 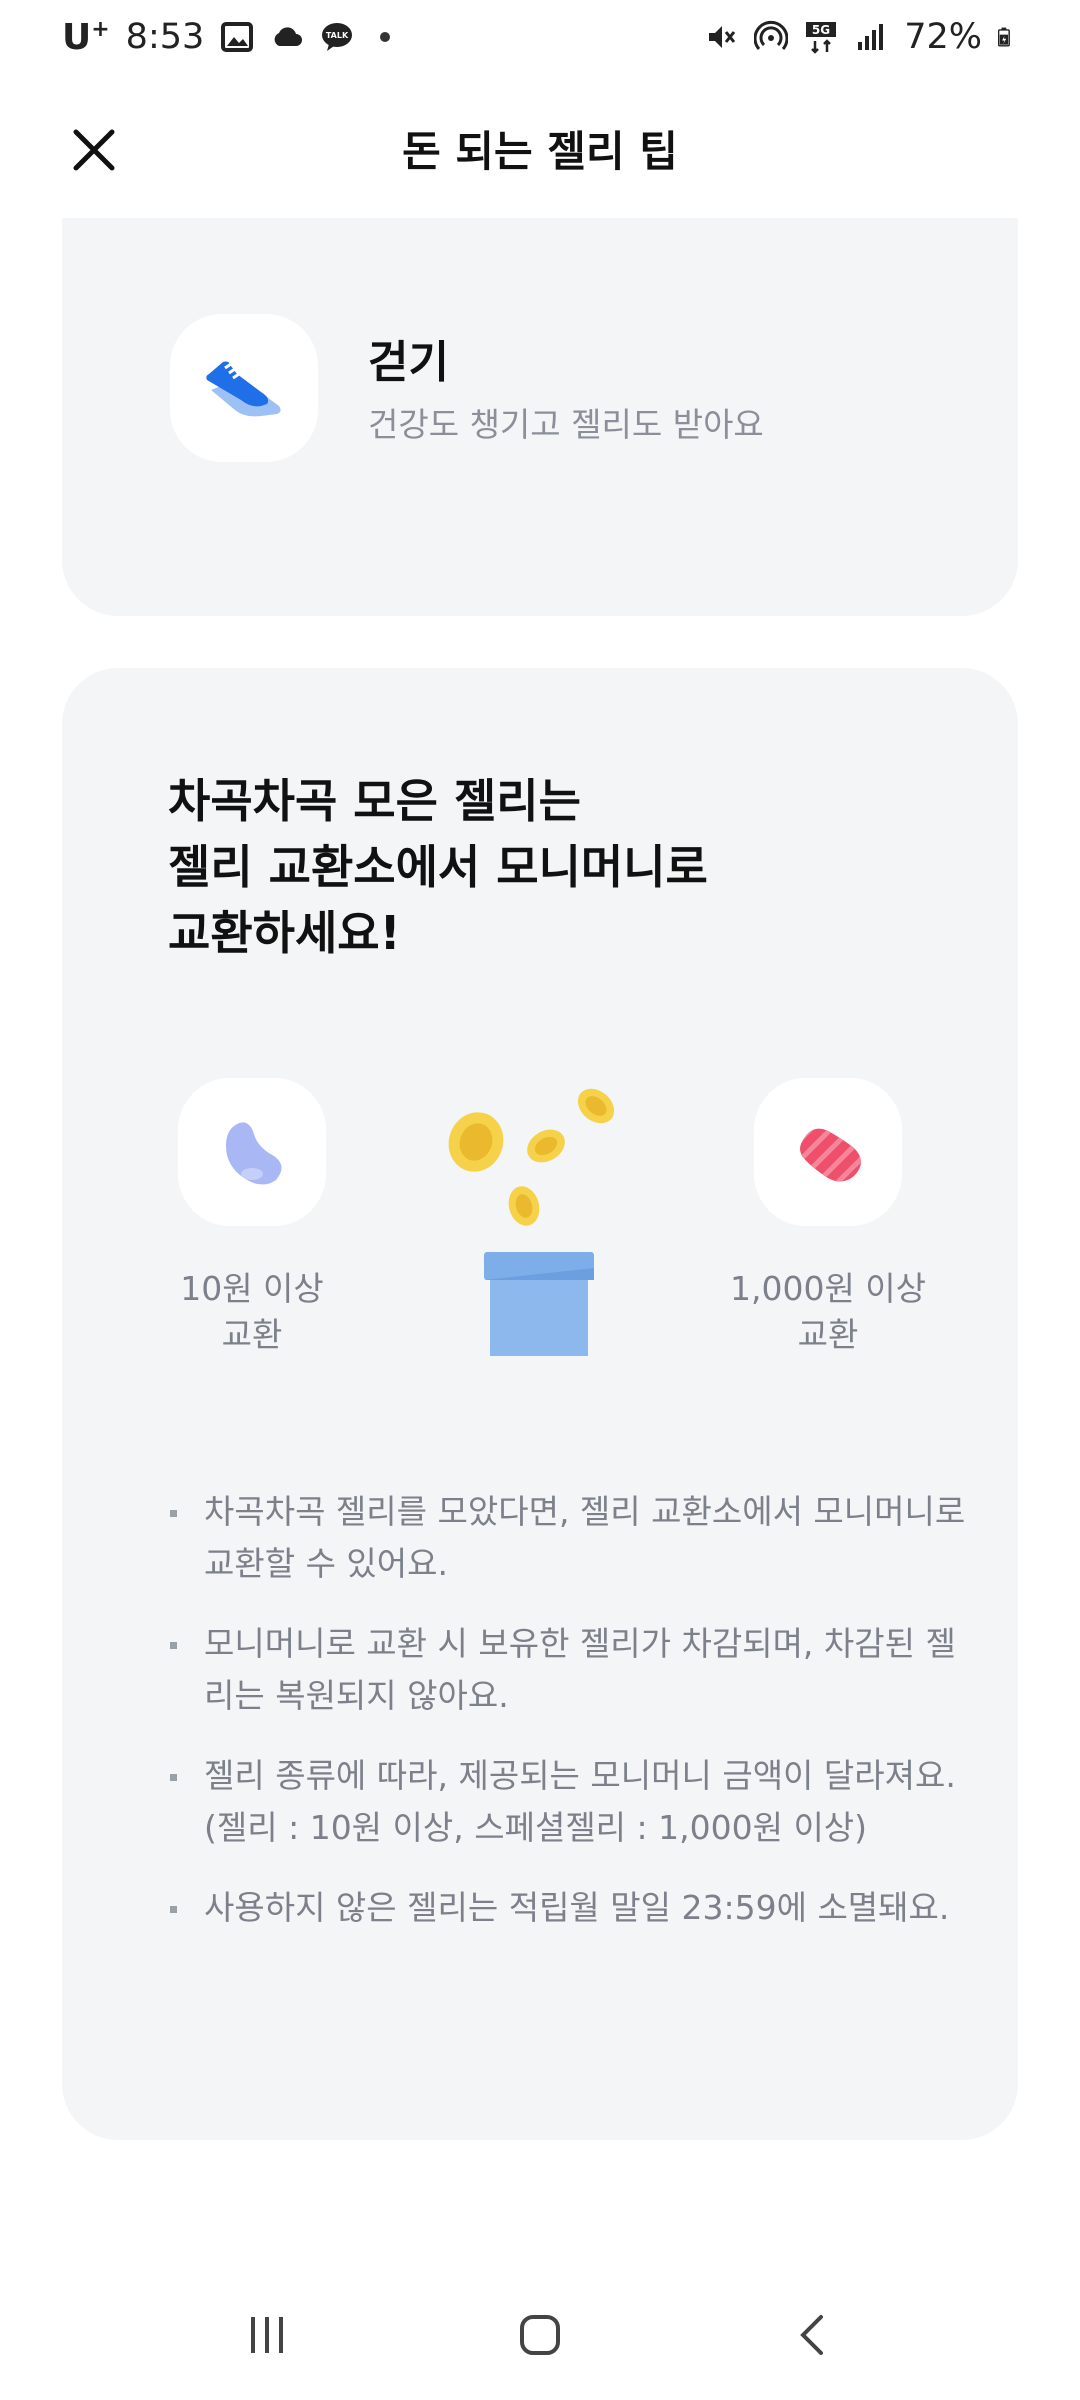 What do you see at coordinates (408, 362) in the screenshot?
I see `walk-title: 걷기` at bounding box center [408, 362].